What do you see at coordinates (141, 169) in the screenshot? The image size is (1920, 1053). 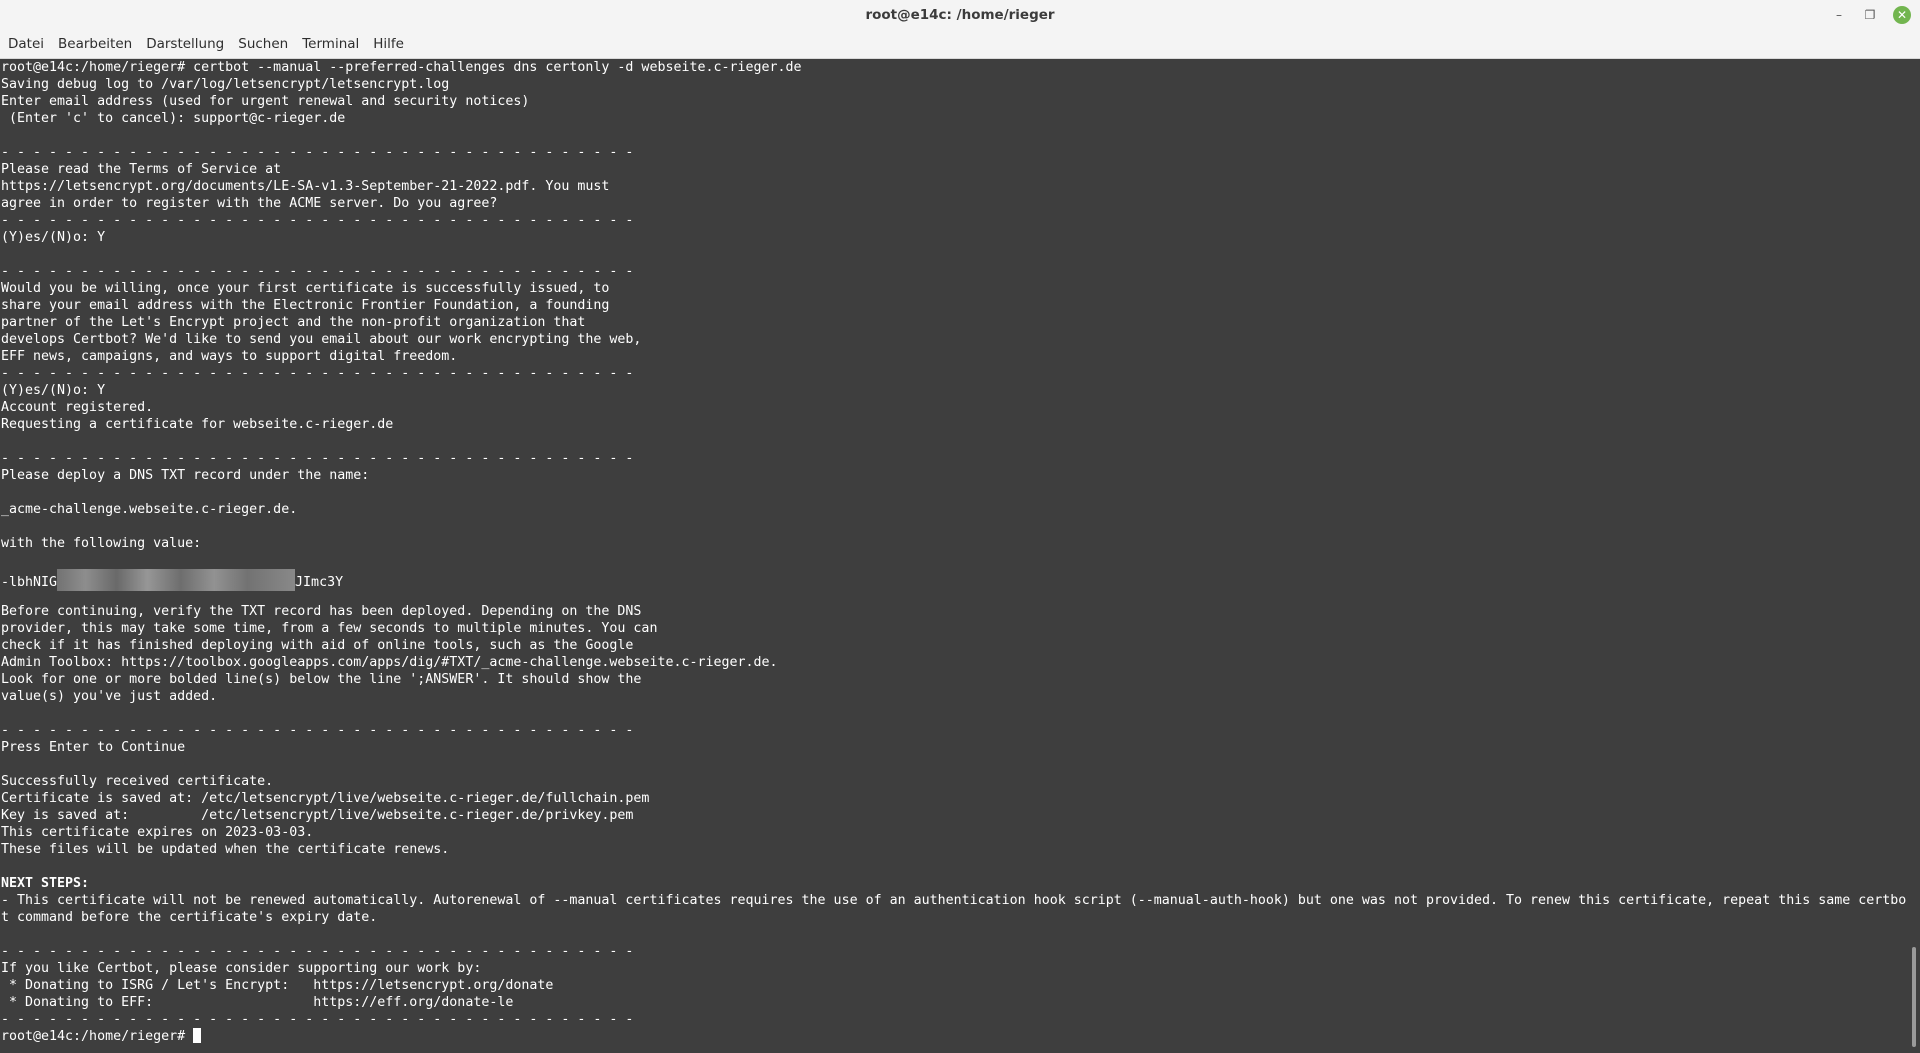 I see `terminal-line: Please read the Terms of Service at` at bounding box center [141, 169].